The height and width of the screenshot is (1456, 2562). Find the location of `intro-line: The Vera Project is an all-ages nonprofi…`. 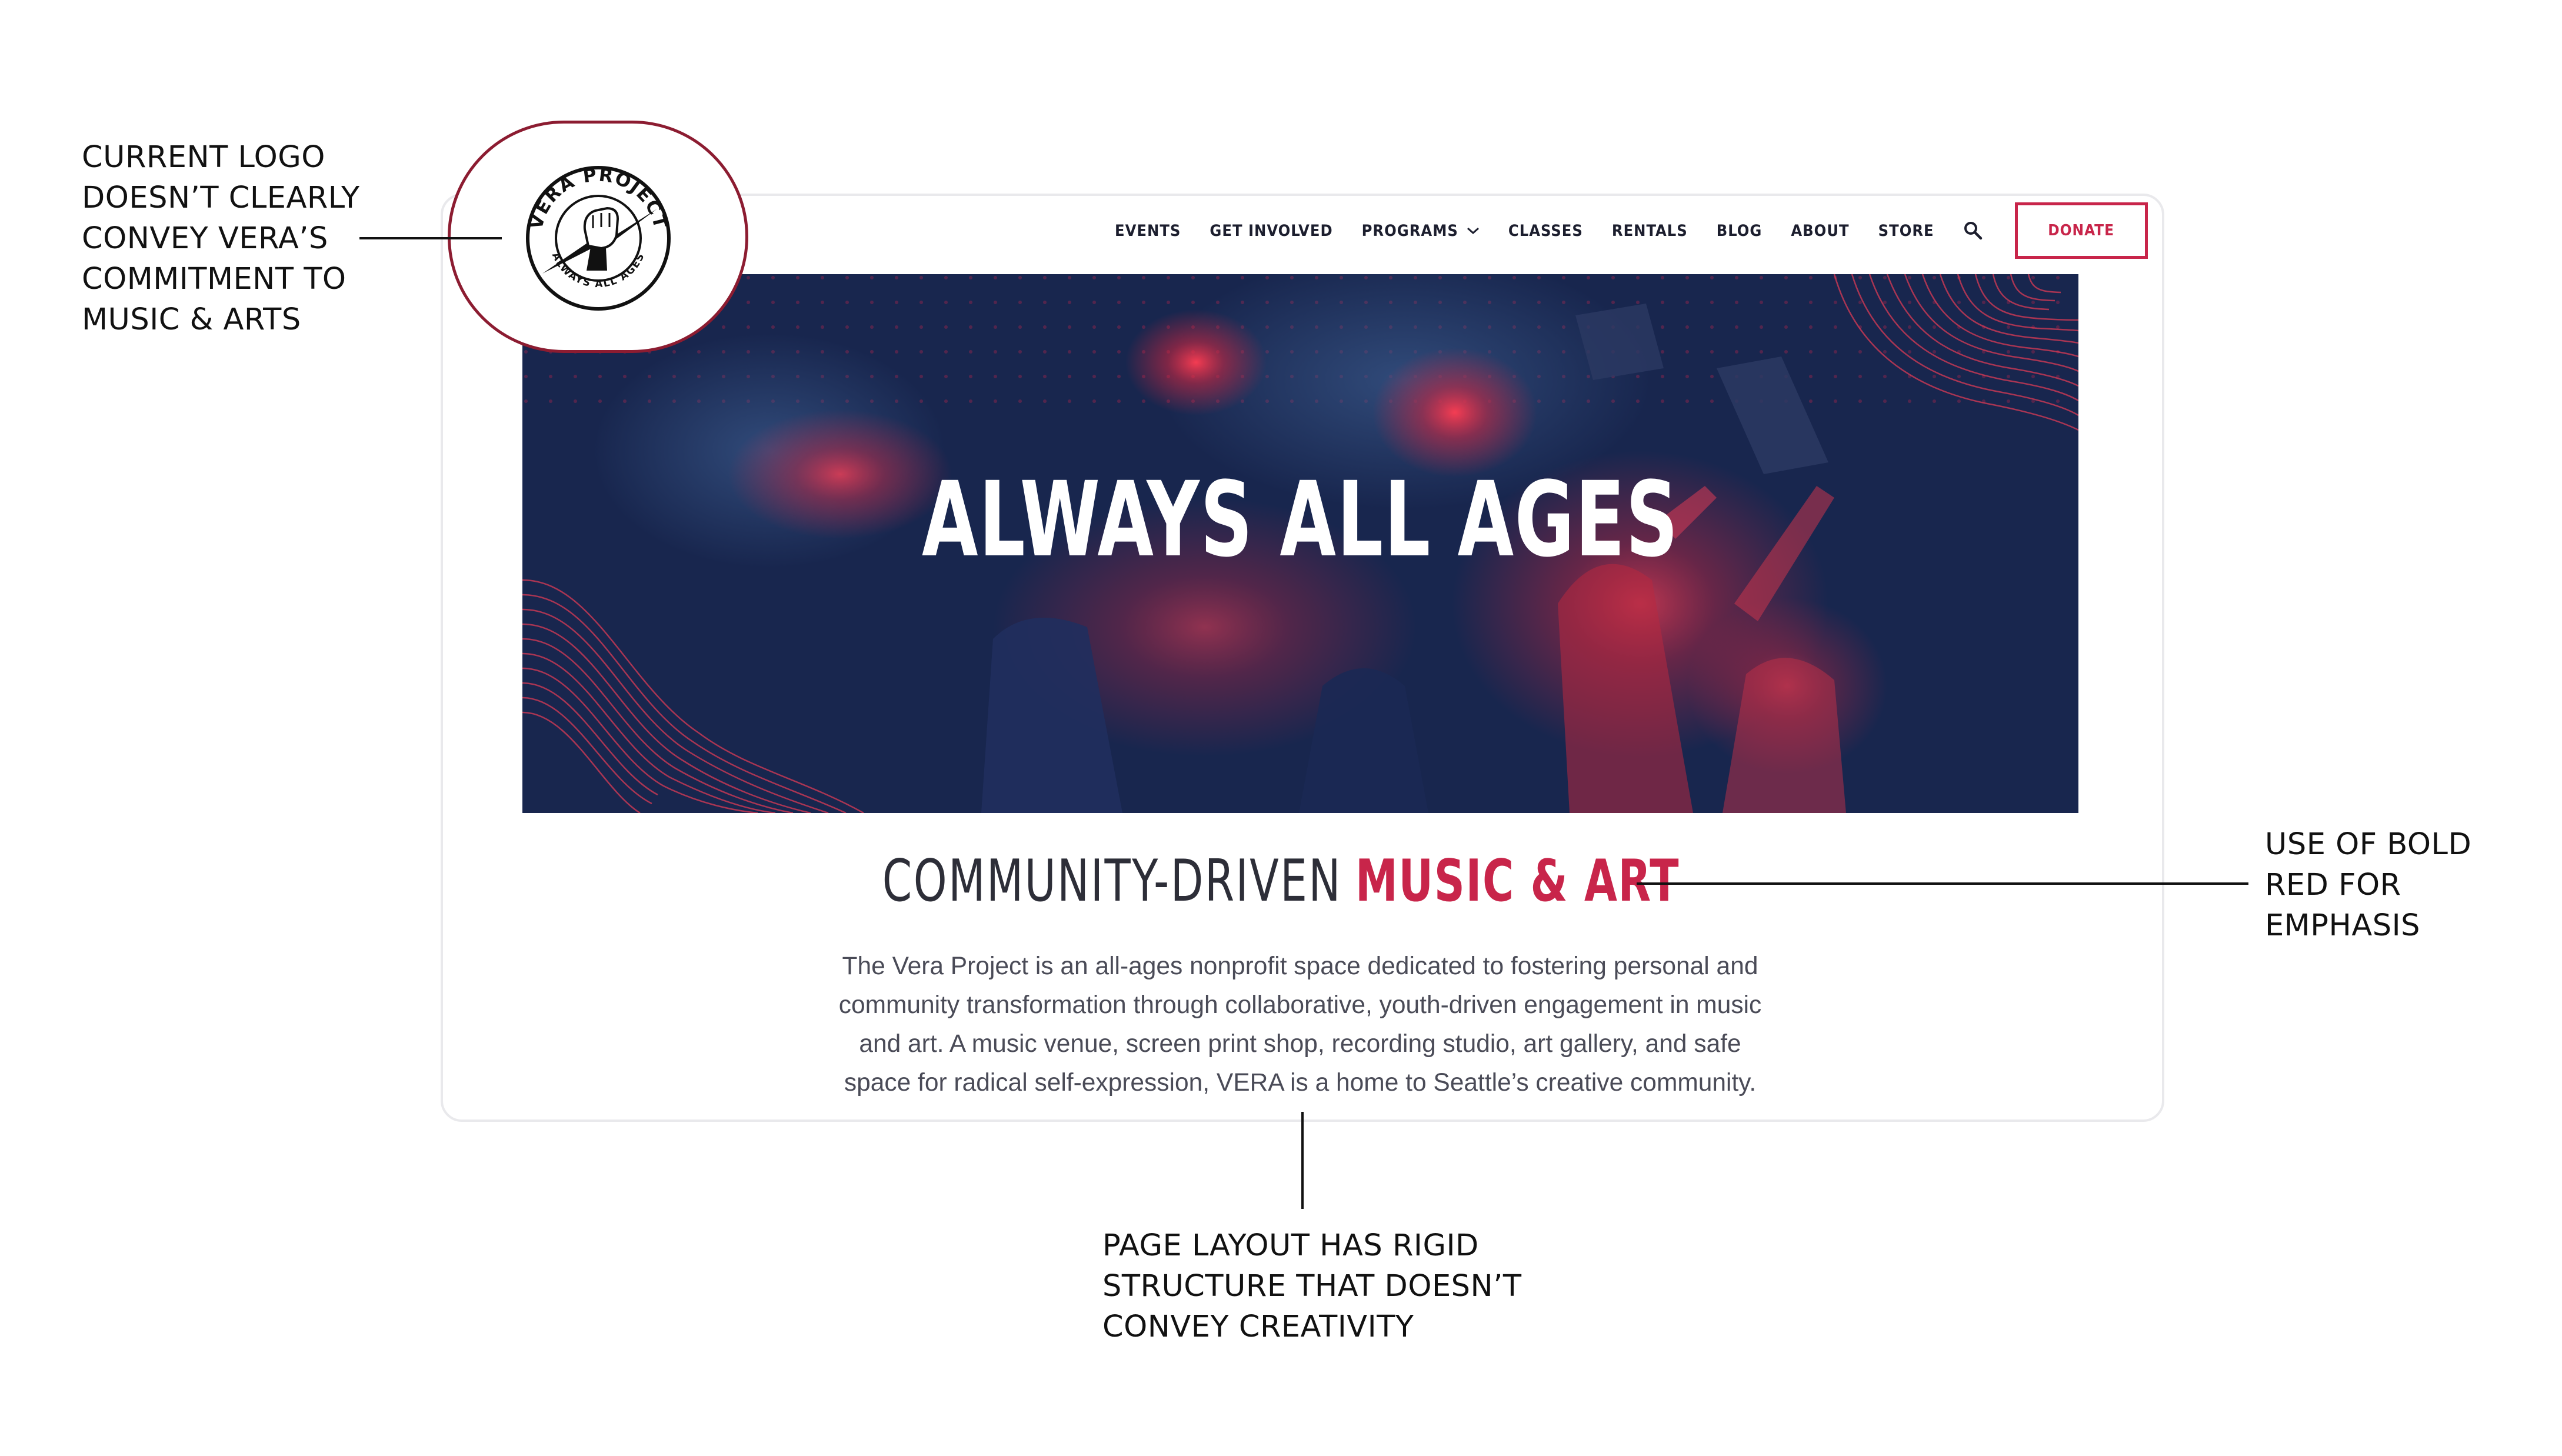

intro-line: The Vera Project is an all-ages nonprofi… is located at coordinates (1300, 966).